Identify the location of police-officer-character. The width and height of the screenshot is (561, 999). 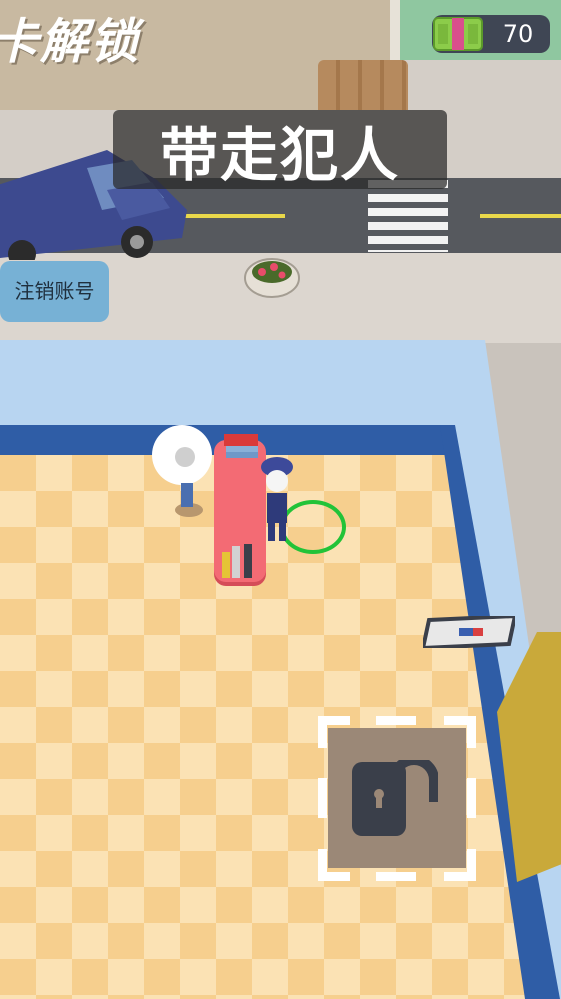
(277, 500).